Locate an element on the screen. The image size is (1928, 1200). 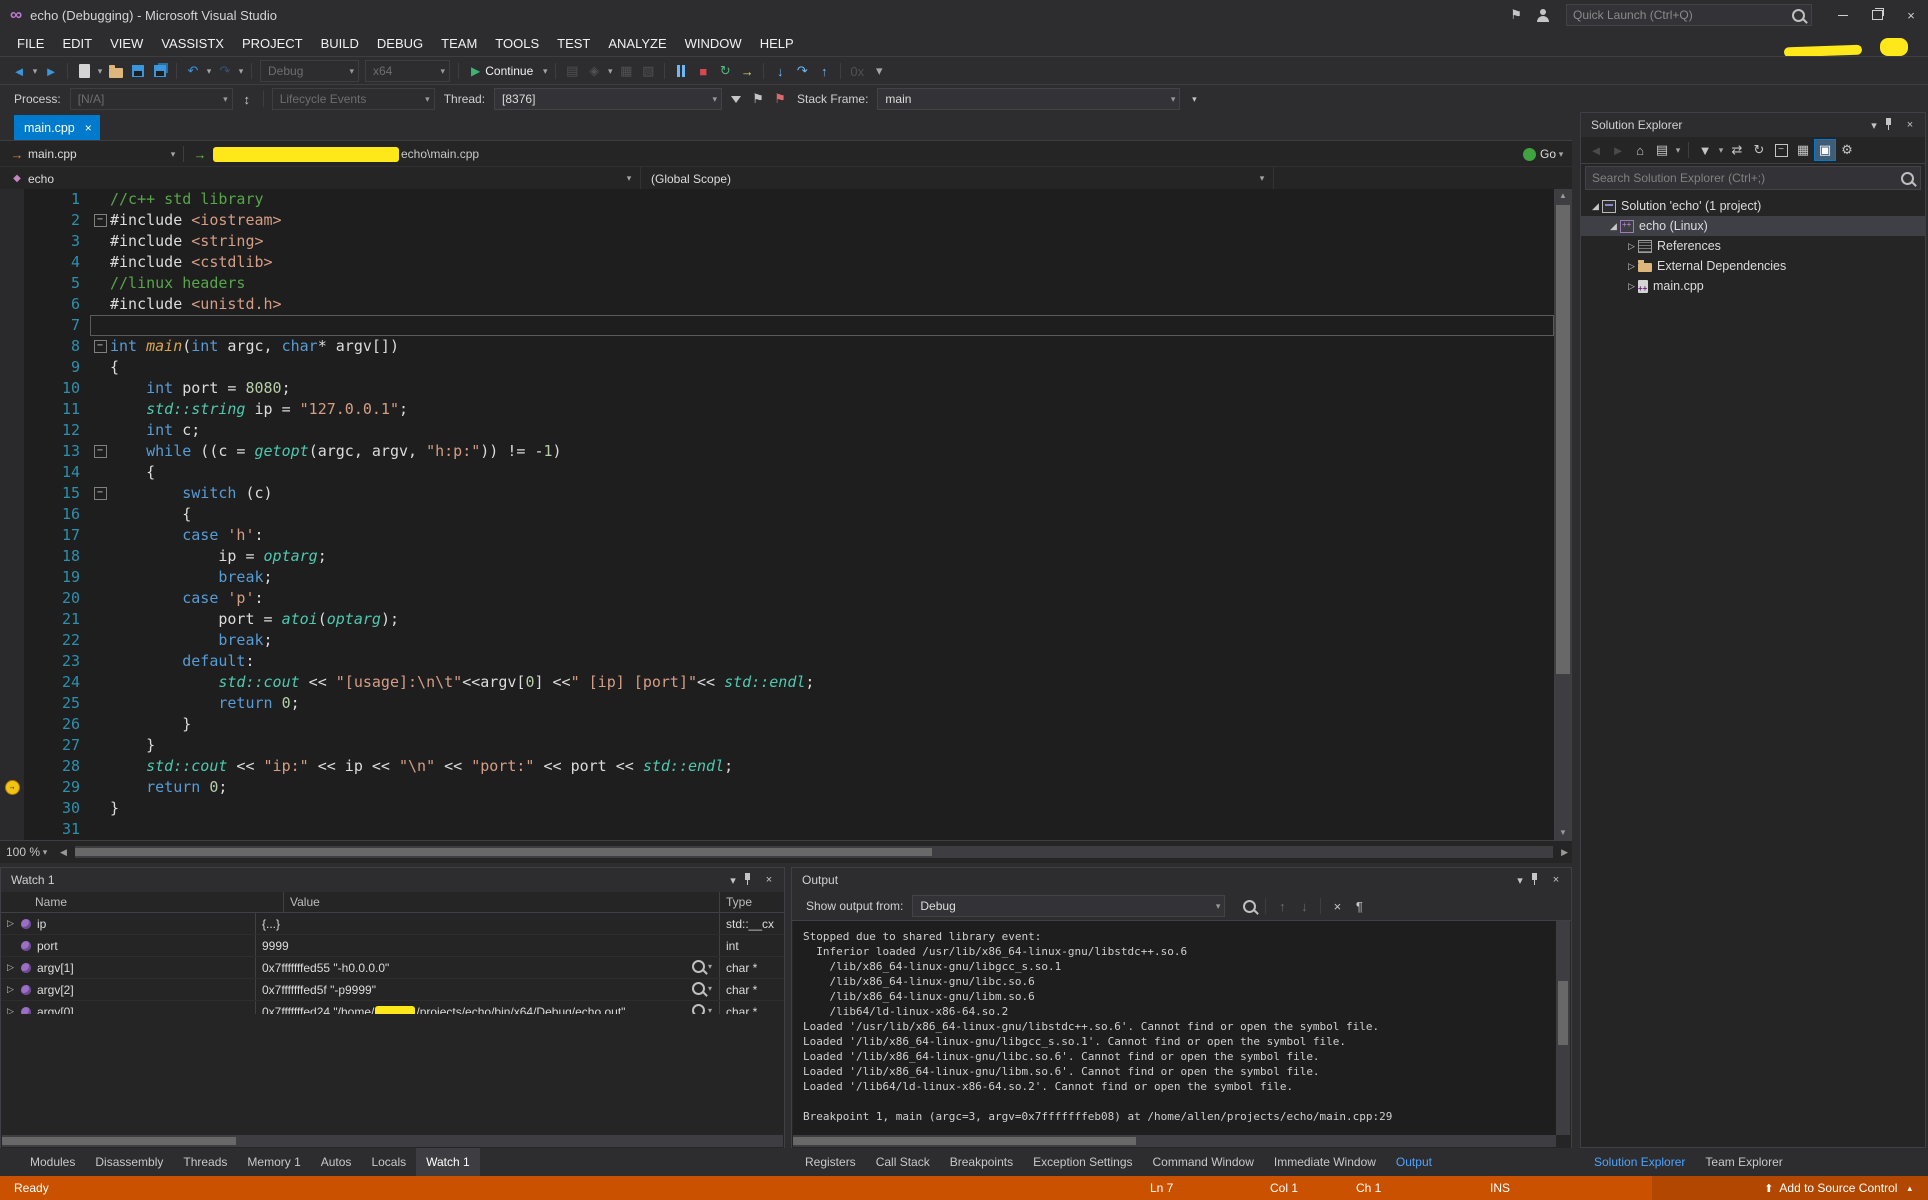
add-to-source-control-button: ⬆︎ Add to Source Control ▴ is located at coordinates (1838, 1188).